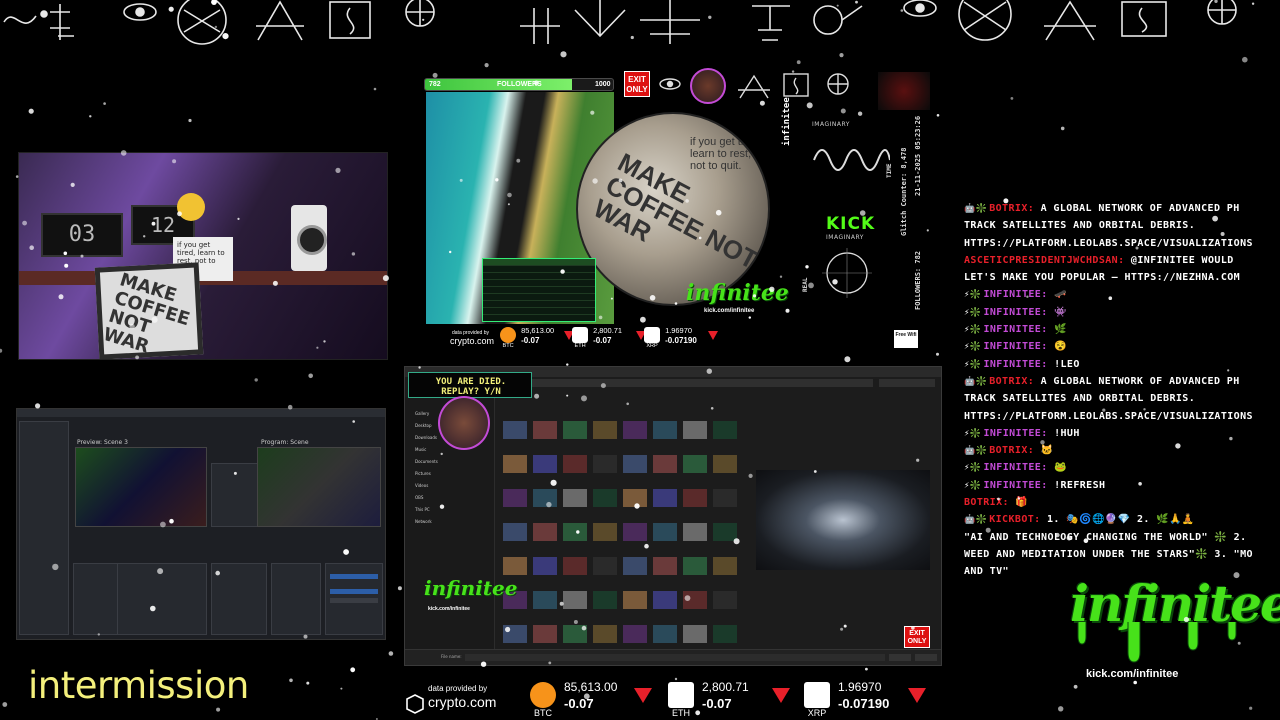  What do you see at coordinates (917, 695) in the screenshot?
I see `down-arrow-icon` at bounding box center [917, 695].